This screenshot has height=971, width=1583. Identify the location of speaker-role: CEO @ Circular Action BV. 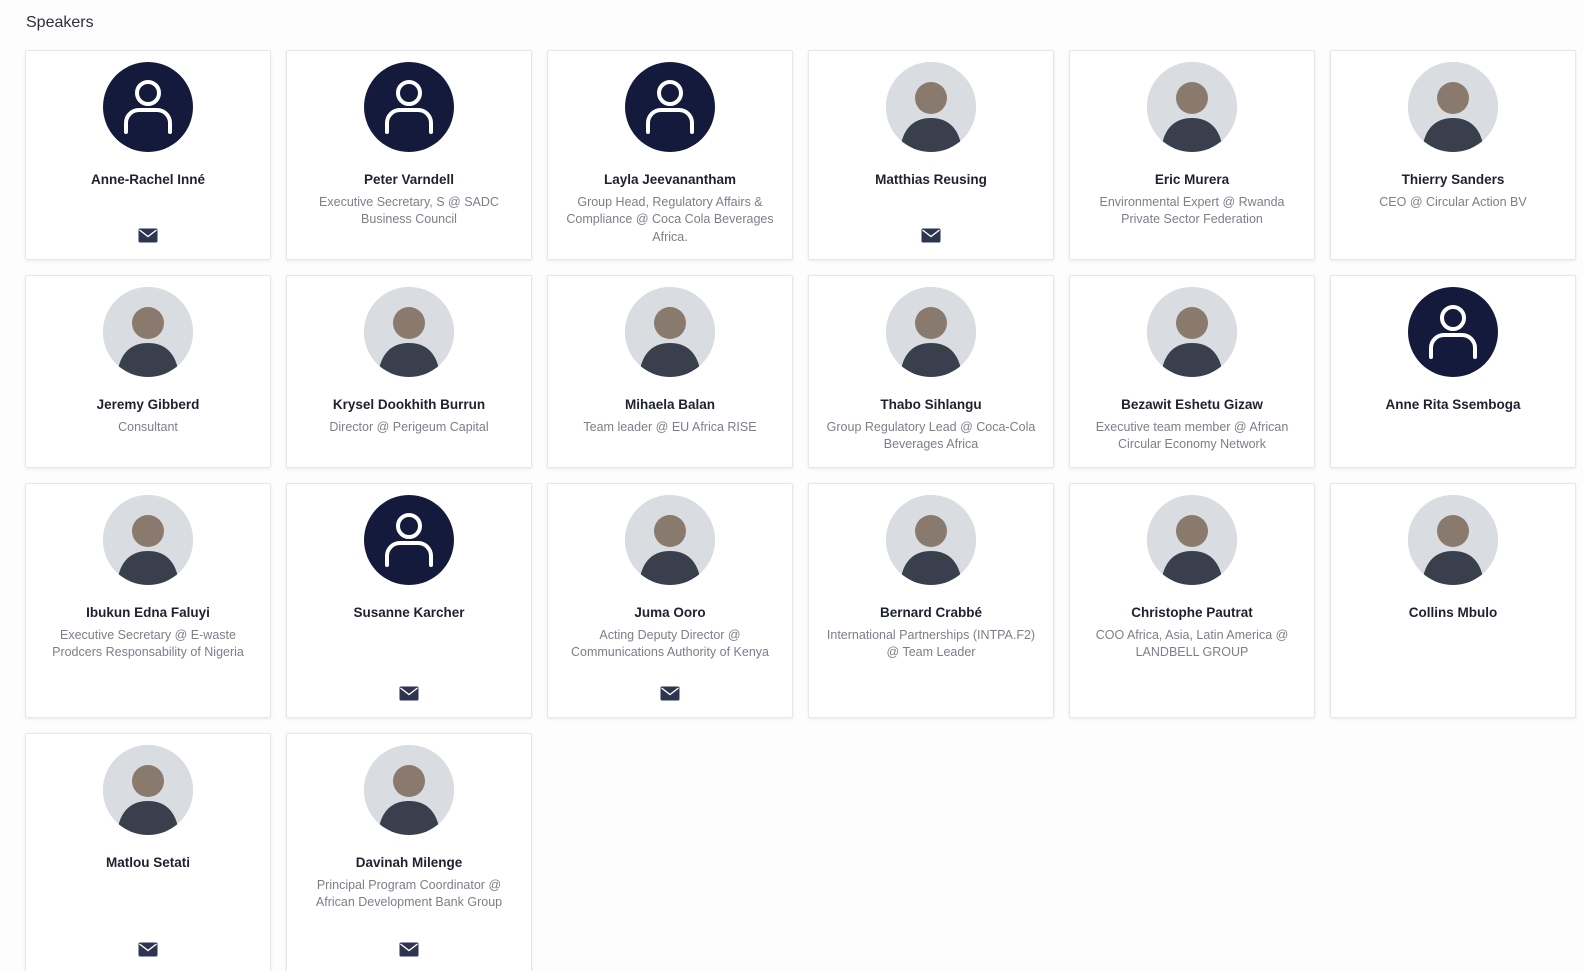
(1453, 202).